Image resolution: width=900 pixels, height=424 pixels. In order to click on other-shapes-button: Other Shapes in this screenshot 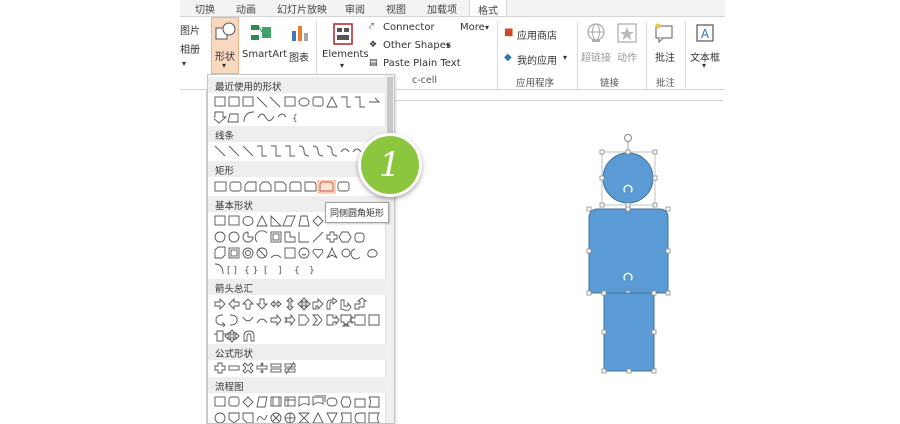, I will do `click(417, 45)`.